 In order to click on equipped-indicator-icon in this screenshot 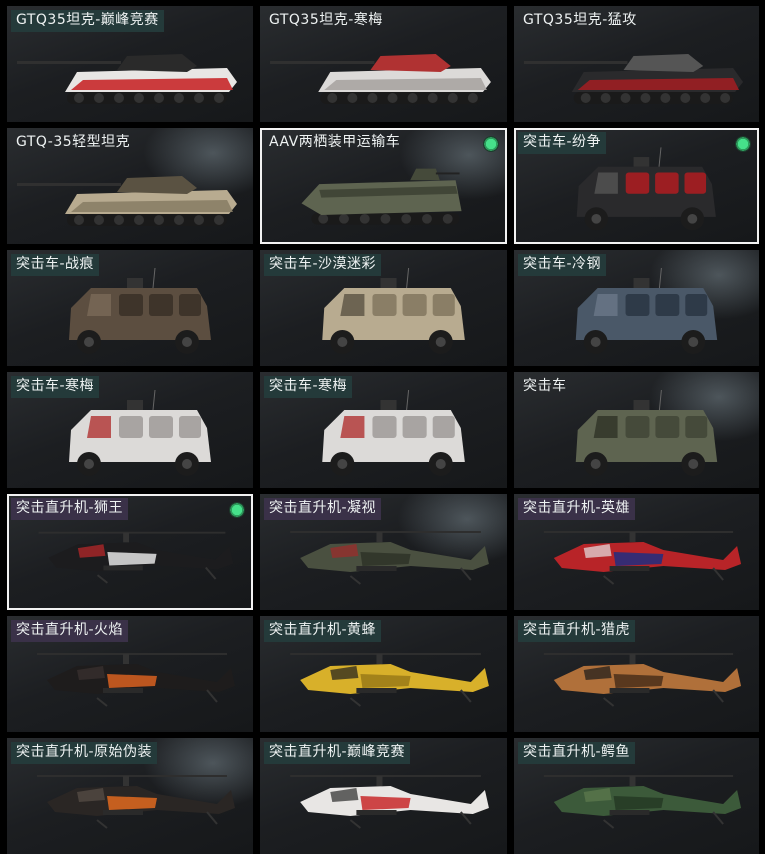, I will do `click(743, 144)`.